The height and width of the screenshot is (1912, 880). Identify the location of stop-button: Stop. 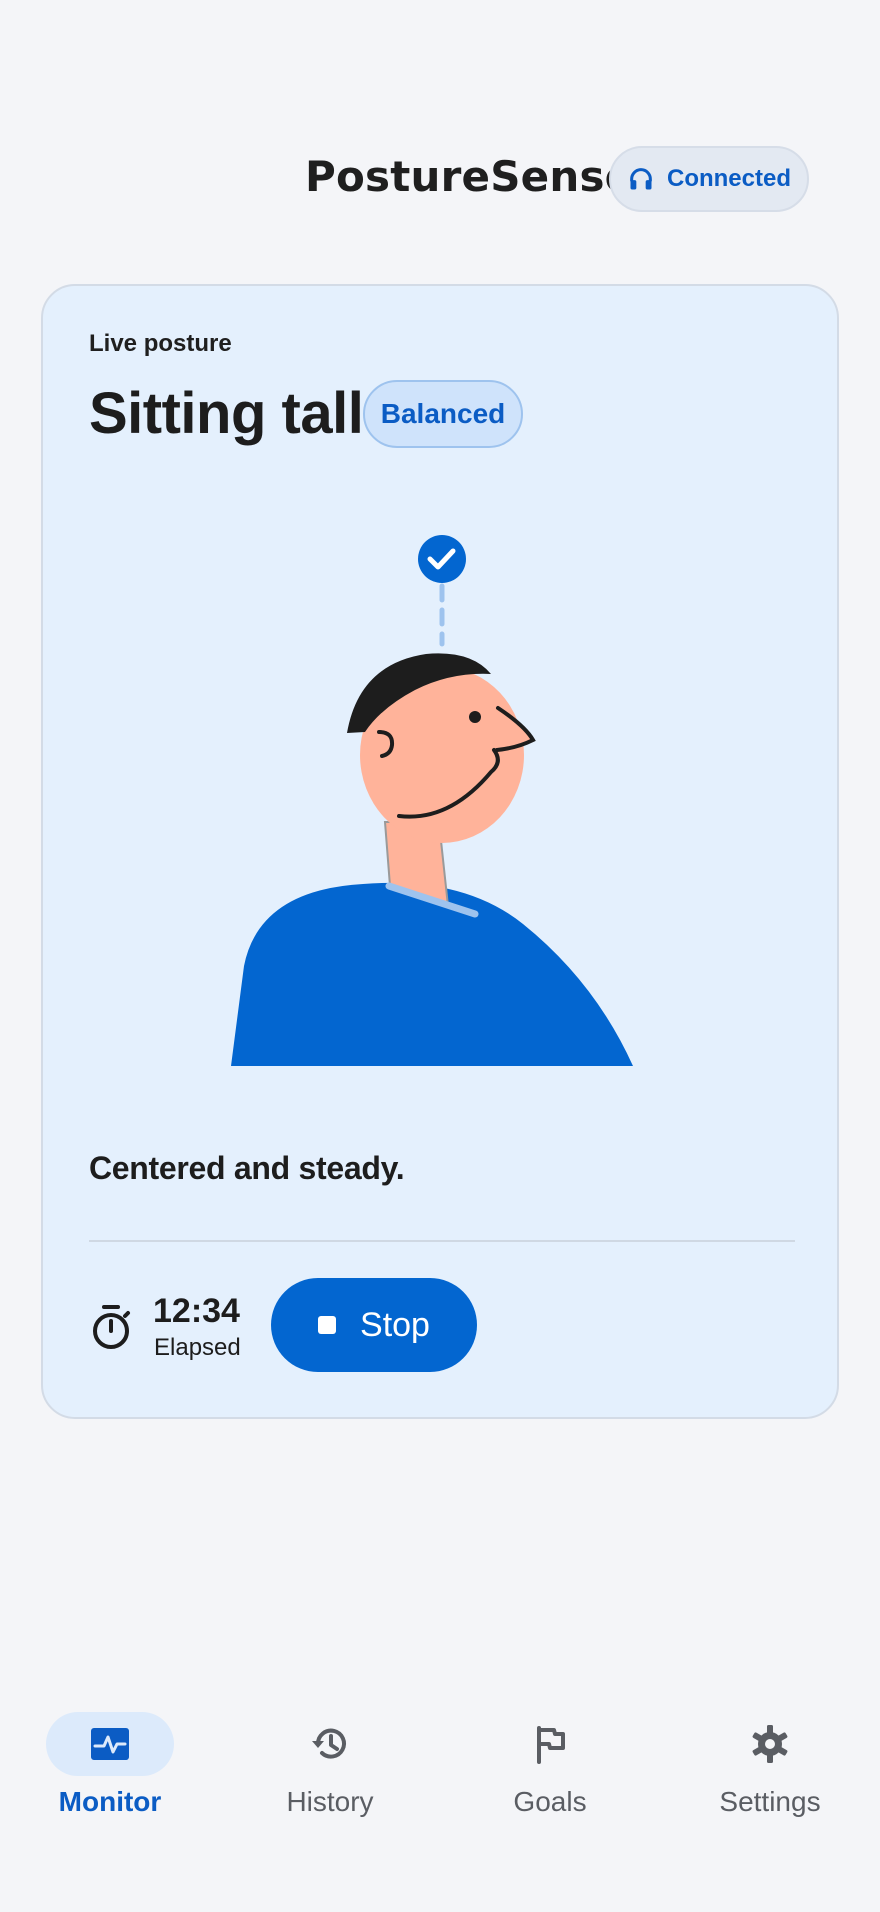
(374, 1325).